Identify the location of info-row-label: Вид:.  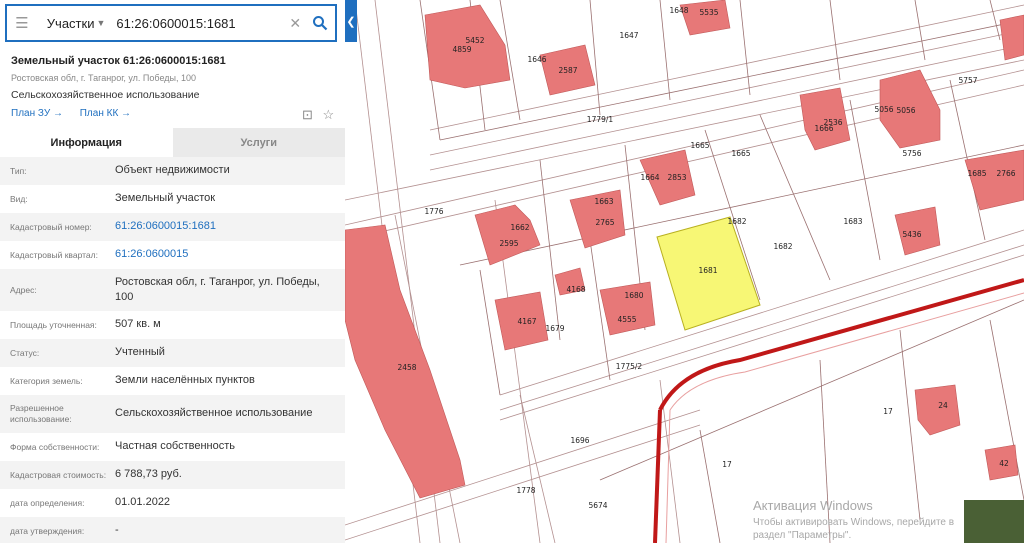
(19, 198).